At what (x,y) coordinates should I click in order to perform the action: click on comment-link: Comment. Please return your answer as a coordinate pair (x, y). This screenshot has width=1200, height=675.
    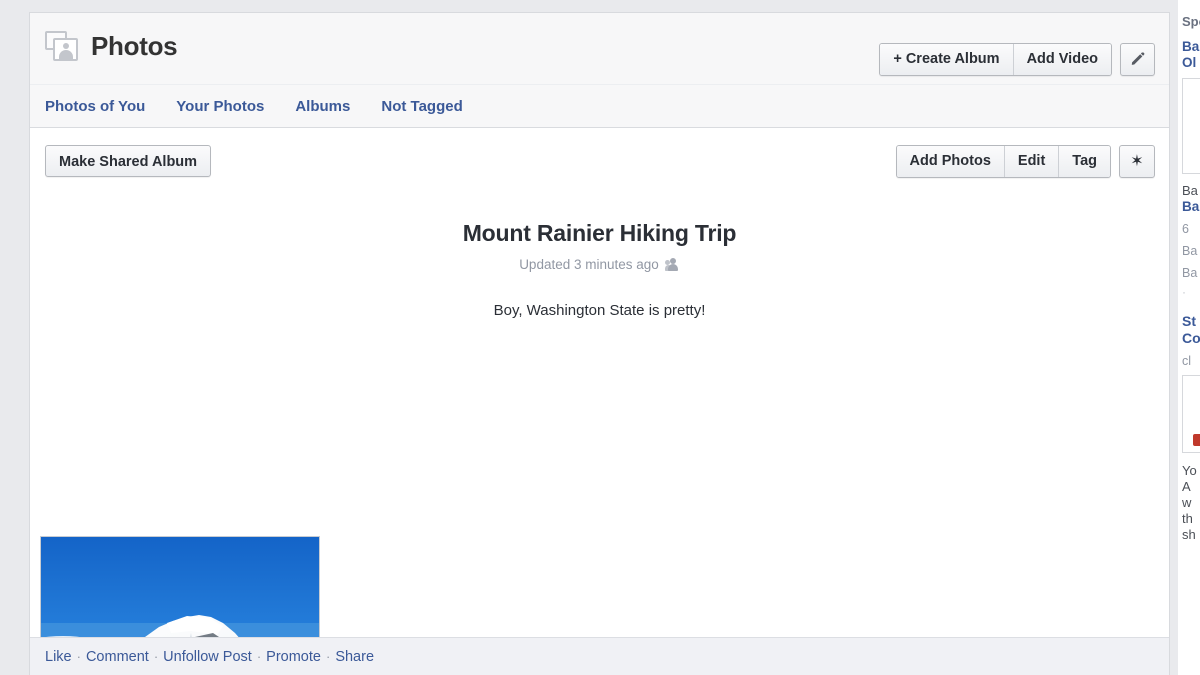
    Looking at the image, I should click on (117, 657).